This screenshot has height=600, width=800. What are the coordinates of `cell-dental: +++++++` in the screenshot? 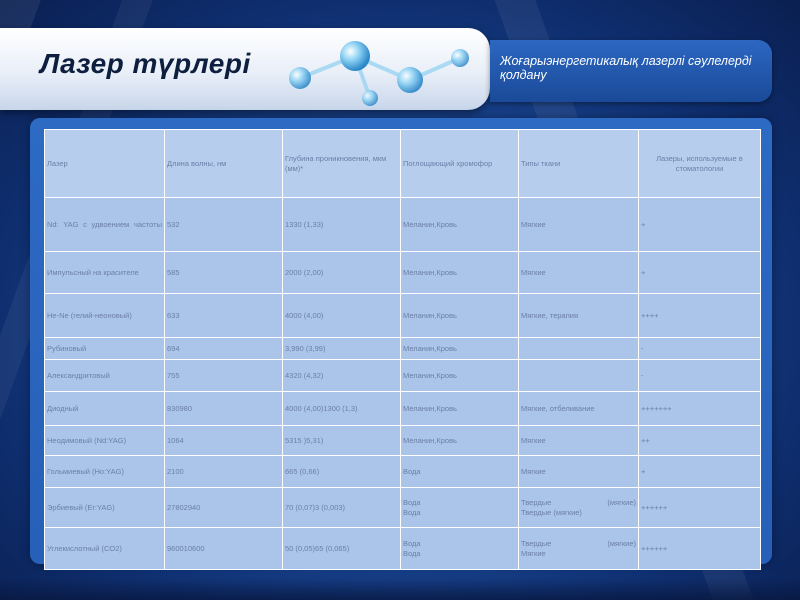 It's located at (699, 408).